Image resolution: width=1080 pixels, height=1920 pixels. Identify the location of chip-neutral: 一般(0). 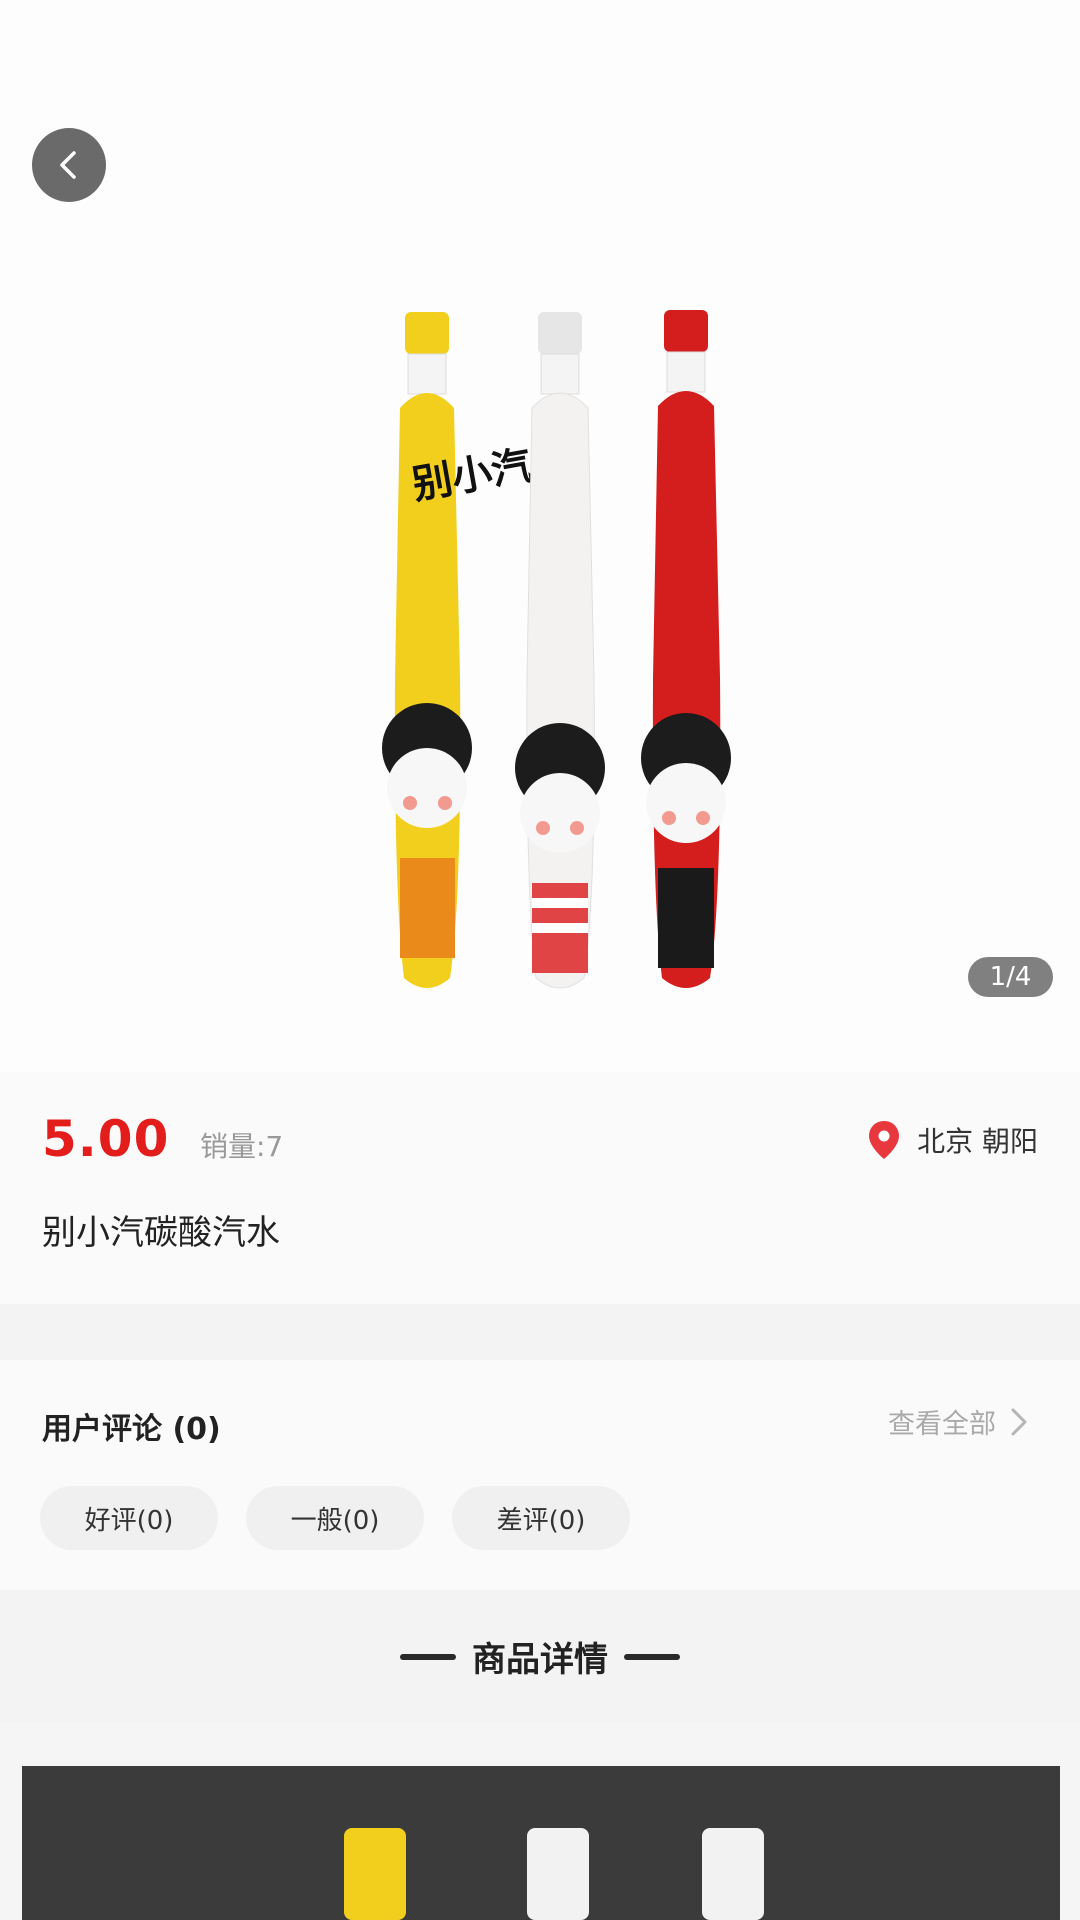
(335, 1518).